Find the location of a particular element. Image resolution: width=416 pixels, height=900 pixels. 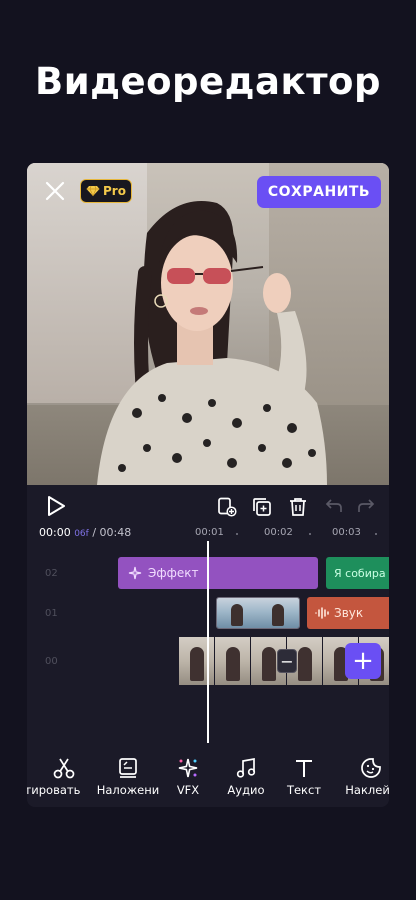

text-clip: Я собира is located at coordinates (357, 573).